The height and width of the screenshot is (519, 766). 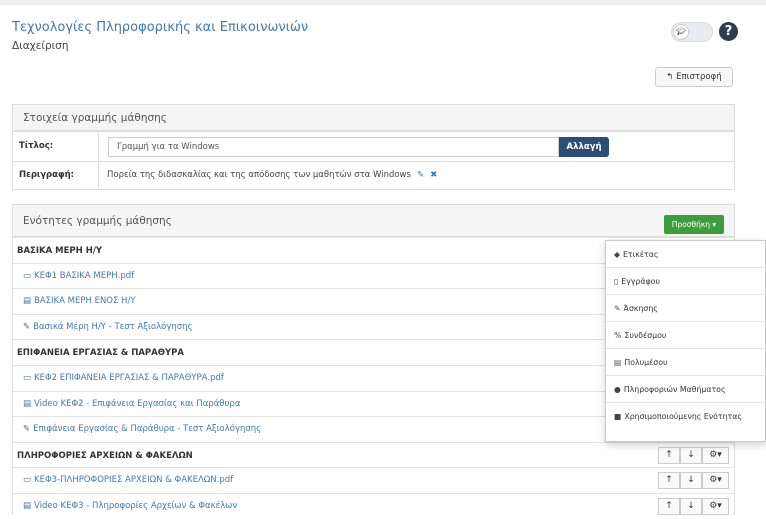 I want to click on title-row: Τίτλος: Γραμμή για τα Windows Αλλαγή, so click(x=373, y=146).